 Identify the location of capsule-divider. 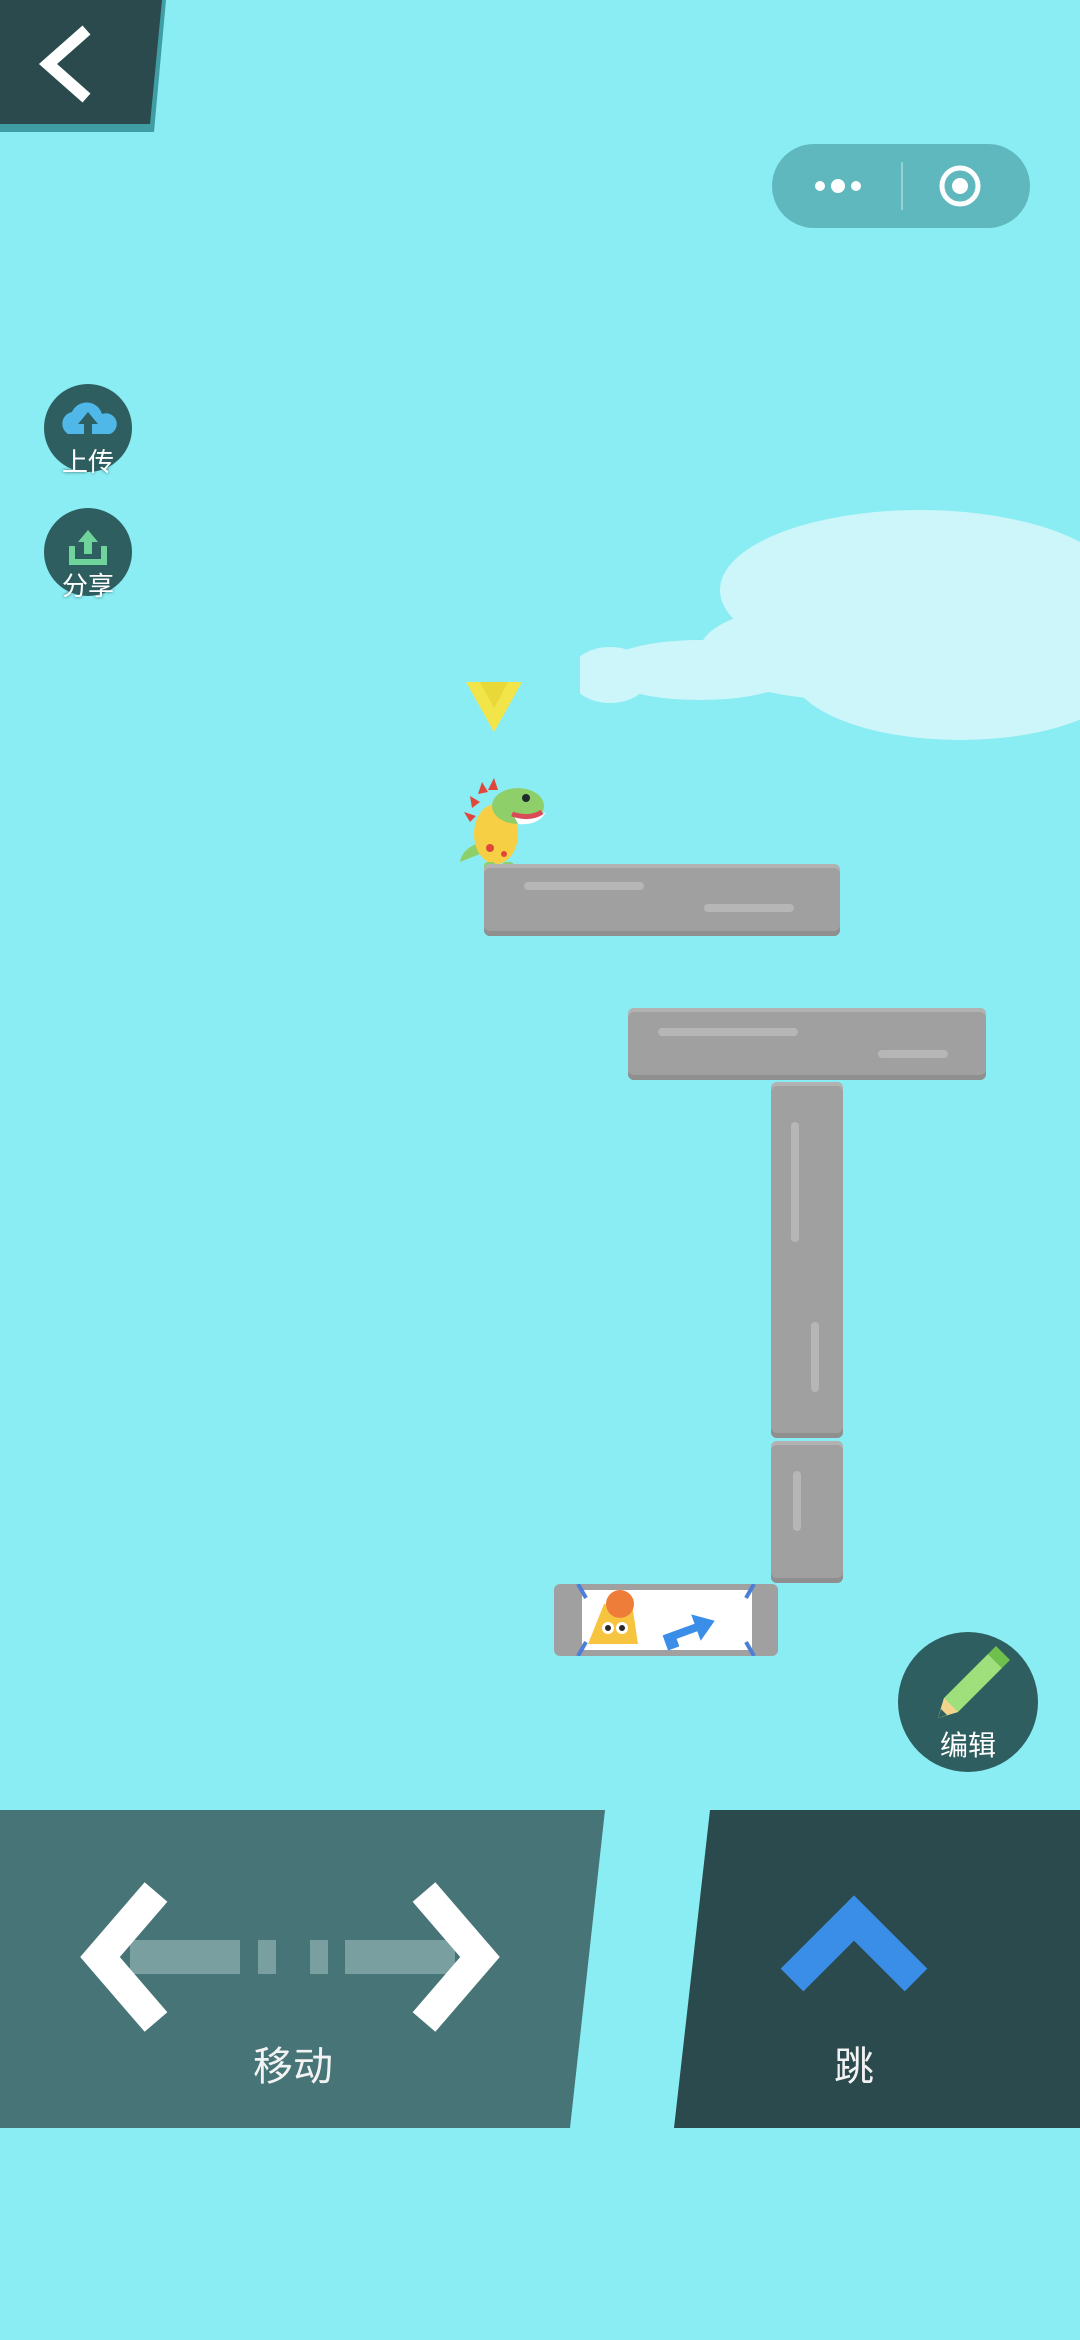
(902, 186).